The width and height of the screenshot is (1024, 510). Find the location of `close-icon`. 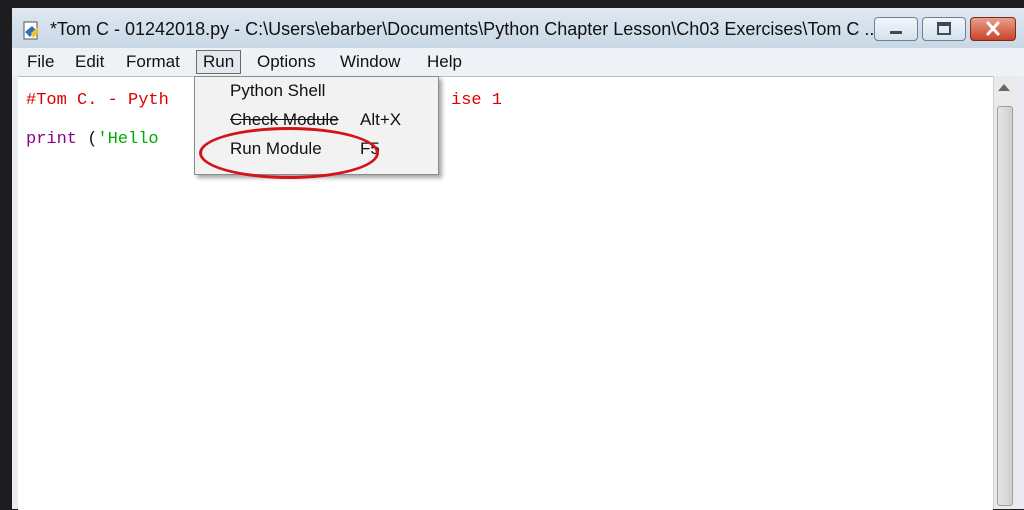

close-icon is located at coordinates (993, 29).